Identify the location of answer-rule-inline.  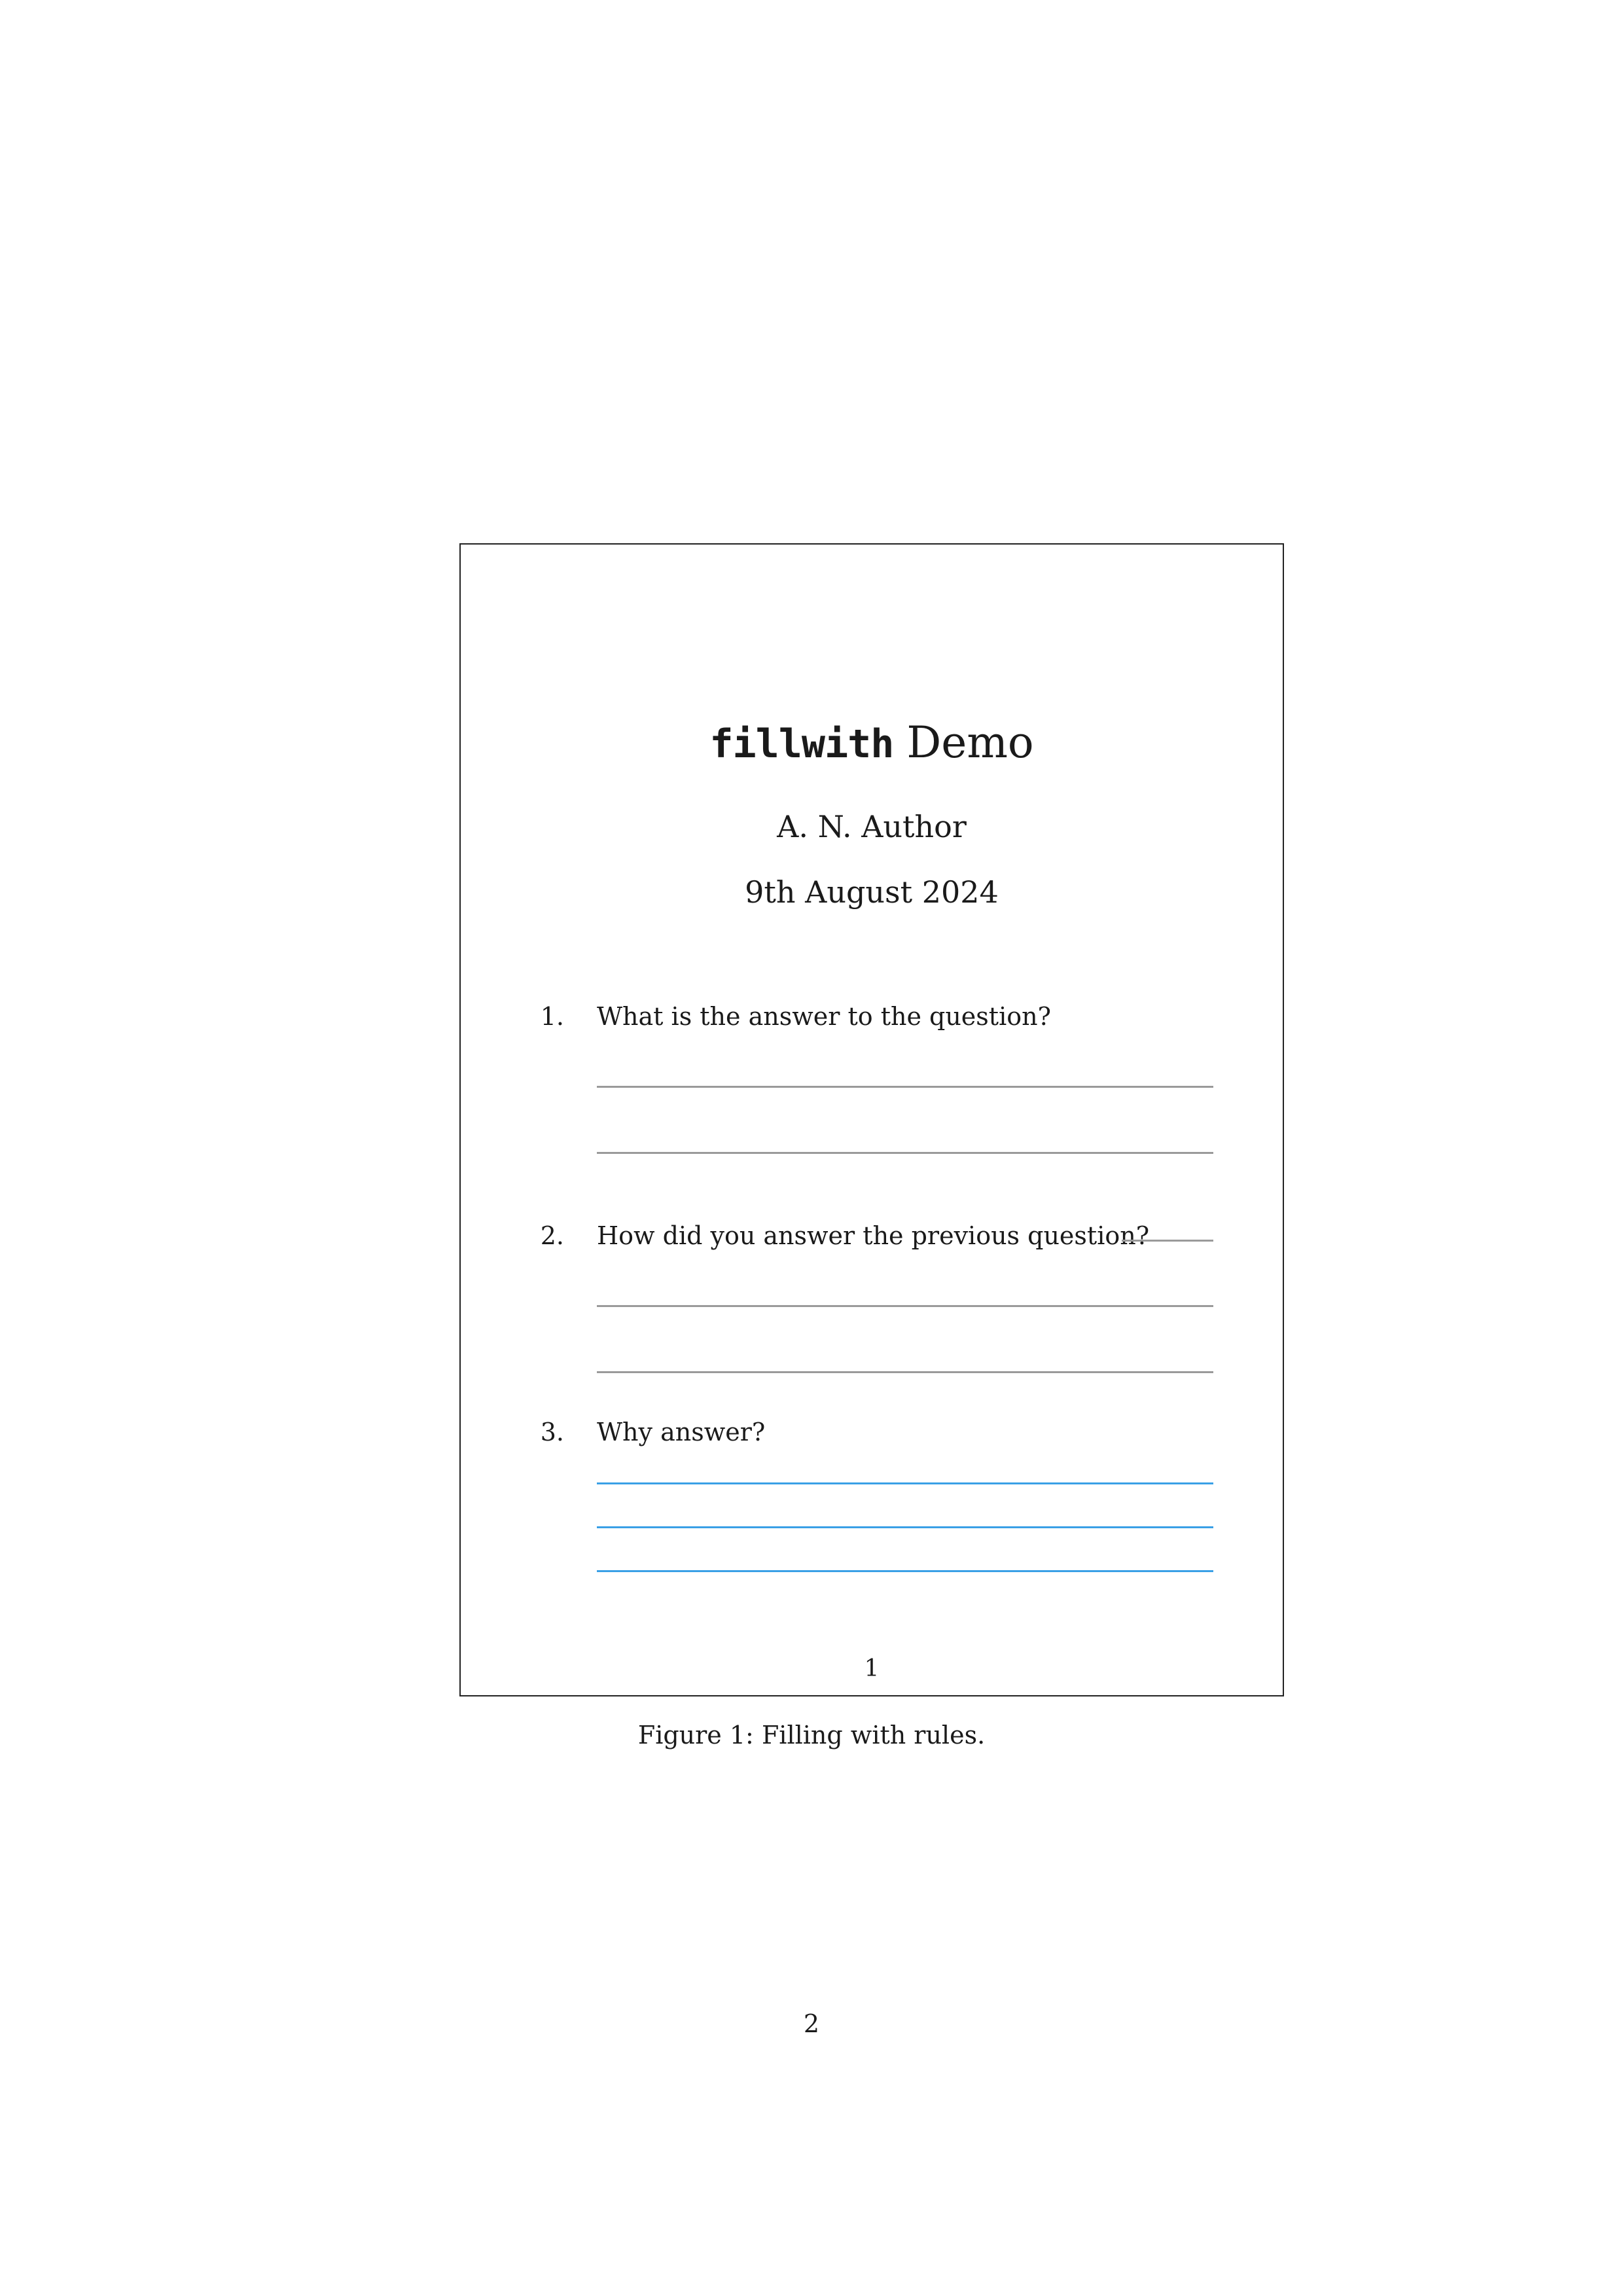
(1167, 1241).